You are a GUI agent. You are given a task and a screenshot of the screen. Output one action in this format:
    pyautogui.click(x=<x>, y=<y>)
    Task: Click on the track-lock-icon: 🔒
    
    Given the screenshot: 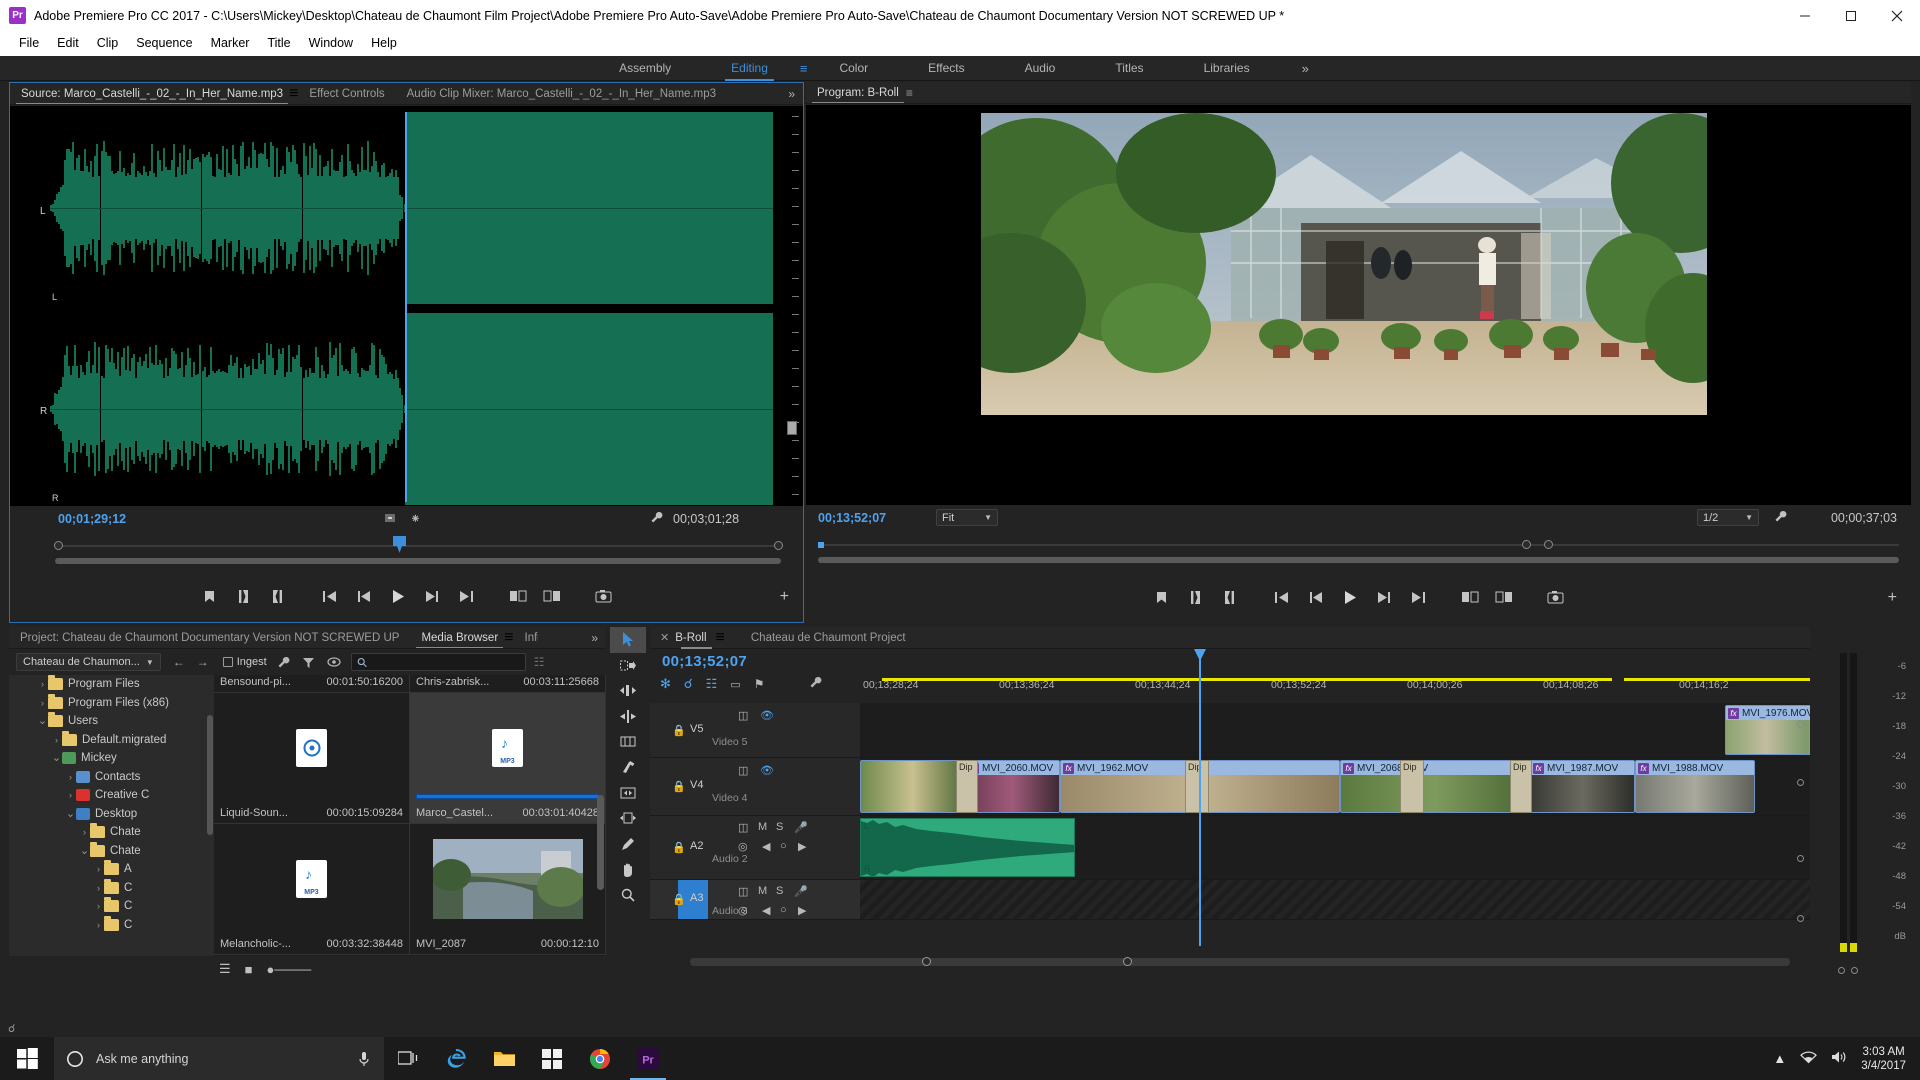 What is the action you would take?
    pyautogui.click(x=679, y=899)
    